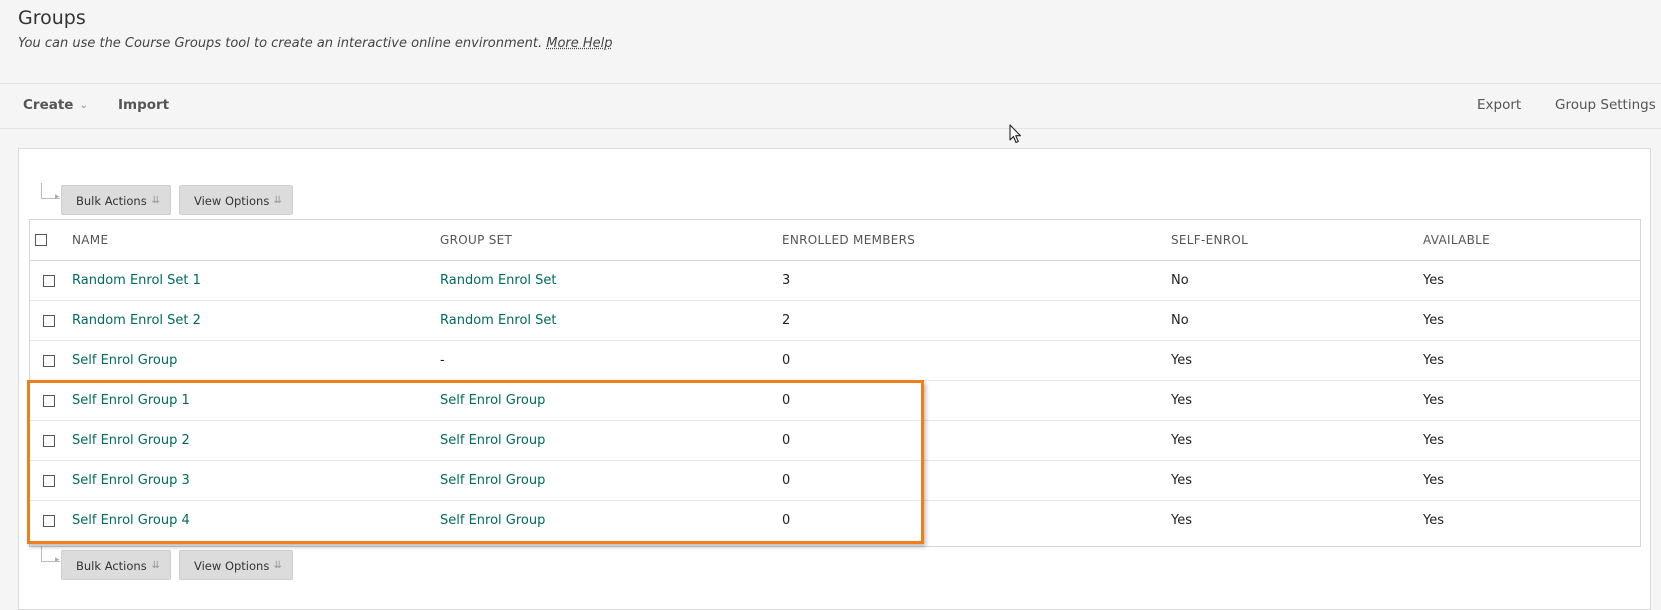 This screenshot has width=1661, height=610. What do you see at coordinates (90, 240) in the screenshot?
I see `column-header-name: NAME` at bounding box center [90, 240].